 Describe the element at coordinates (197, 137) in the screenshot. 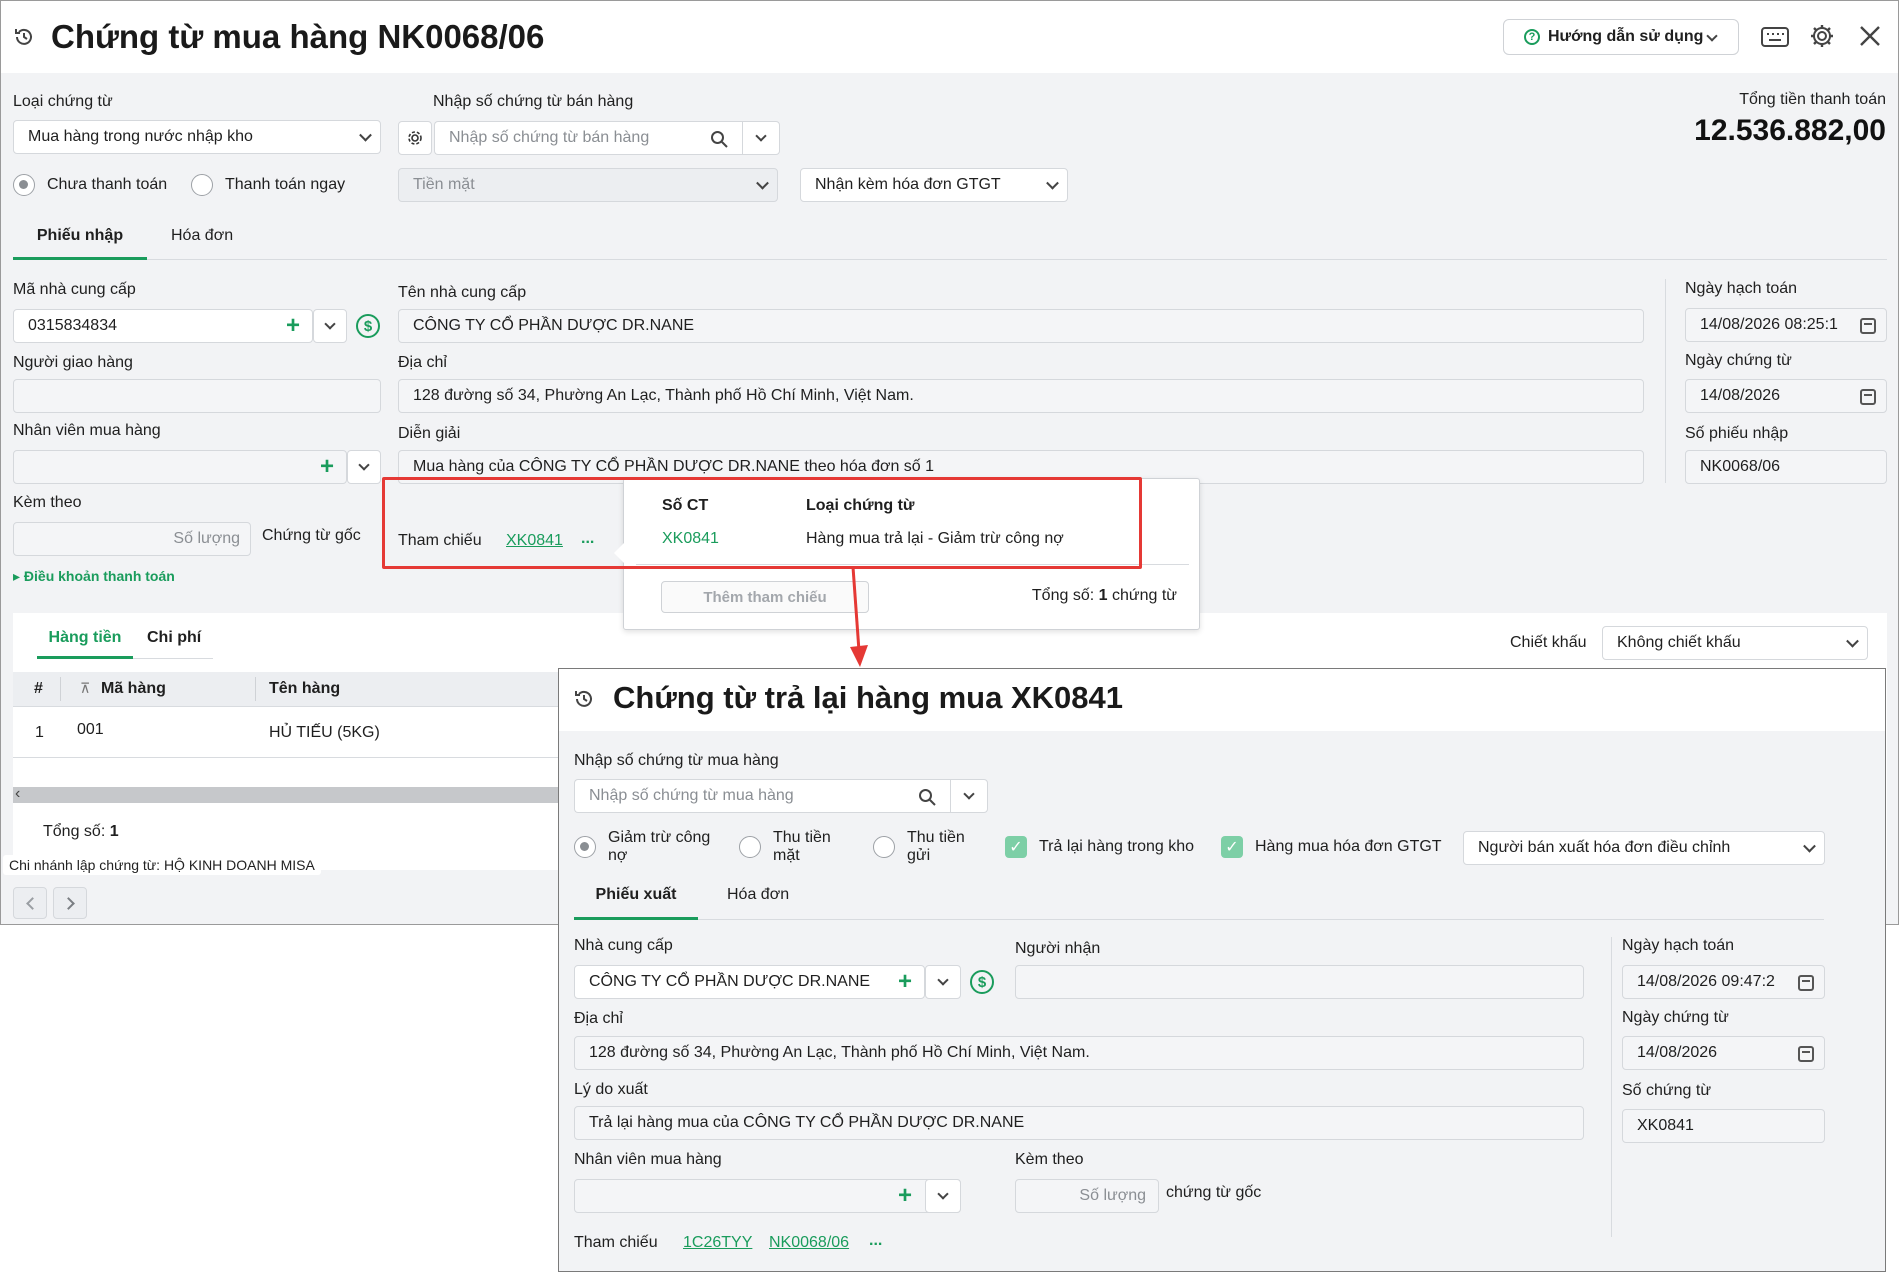

I see `voucher-type-select: Mua hàng trong nước nhập kho` at that location.